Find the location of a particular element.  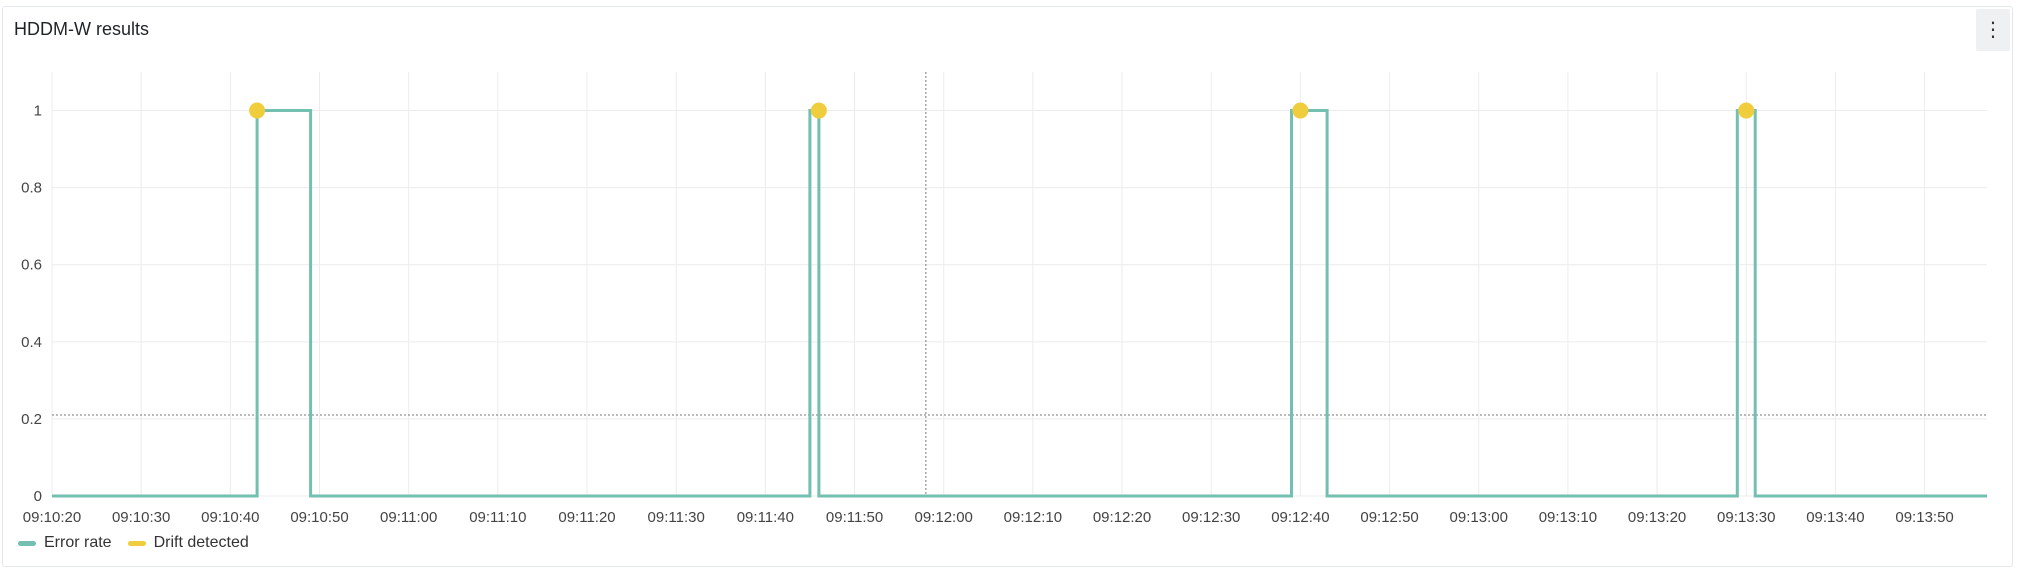

x-tick-label: 09:12:40 is located at coordinates (1300, 517).